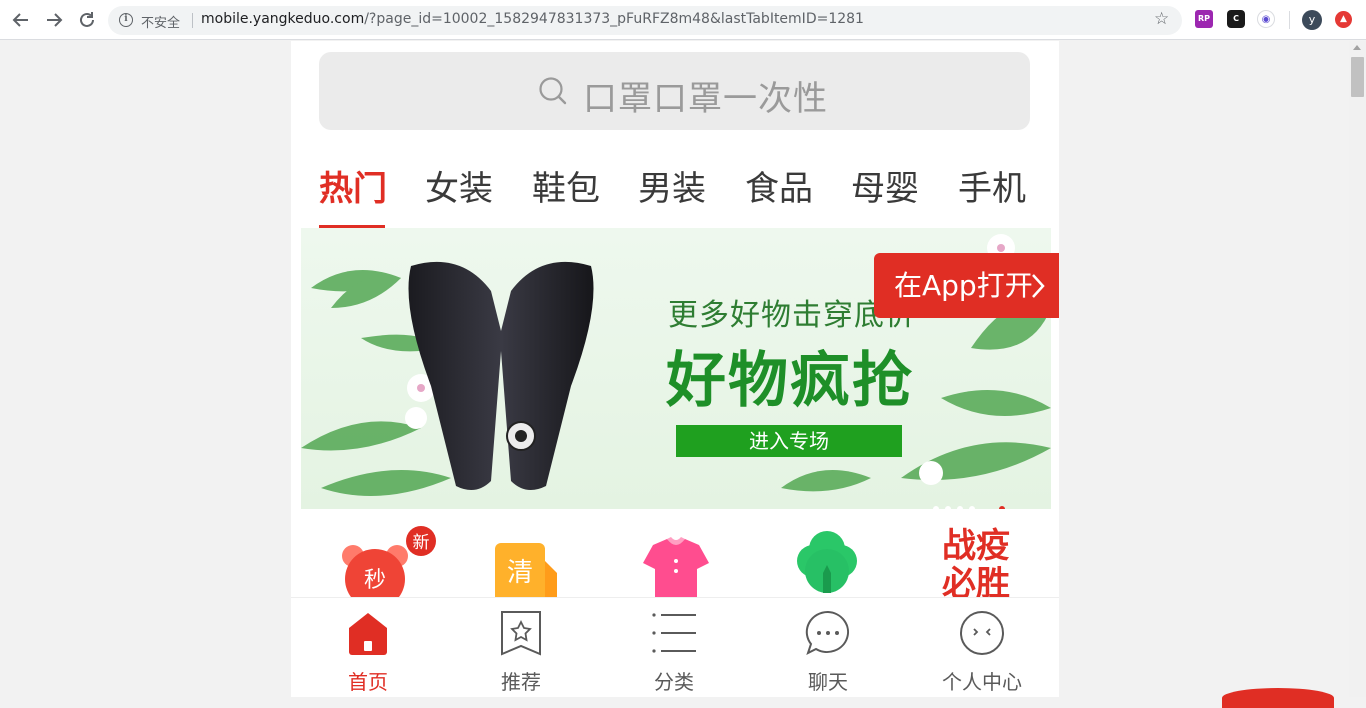  I want to click on flash-sale-entry: 秒 新, so click(384, 560).